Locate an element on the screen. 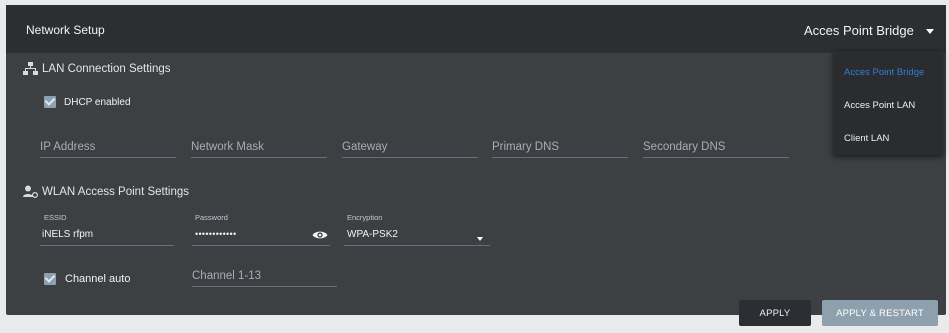  secondary-dns-field is located at coordinates (716, 146).